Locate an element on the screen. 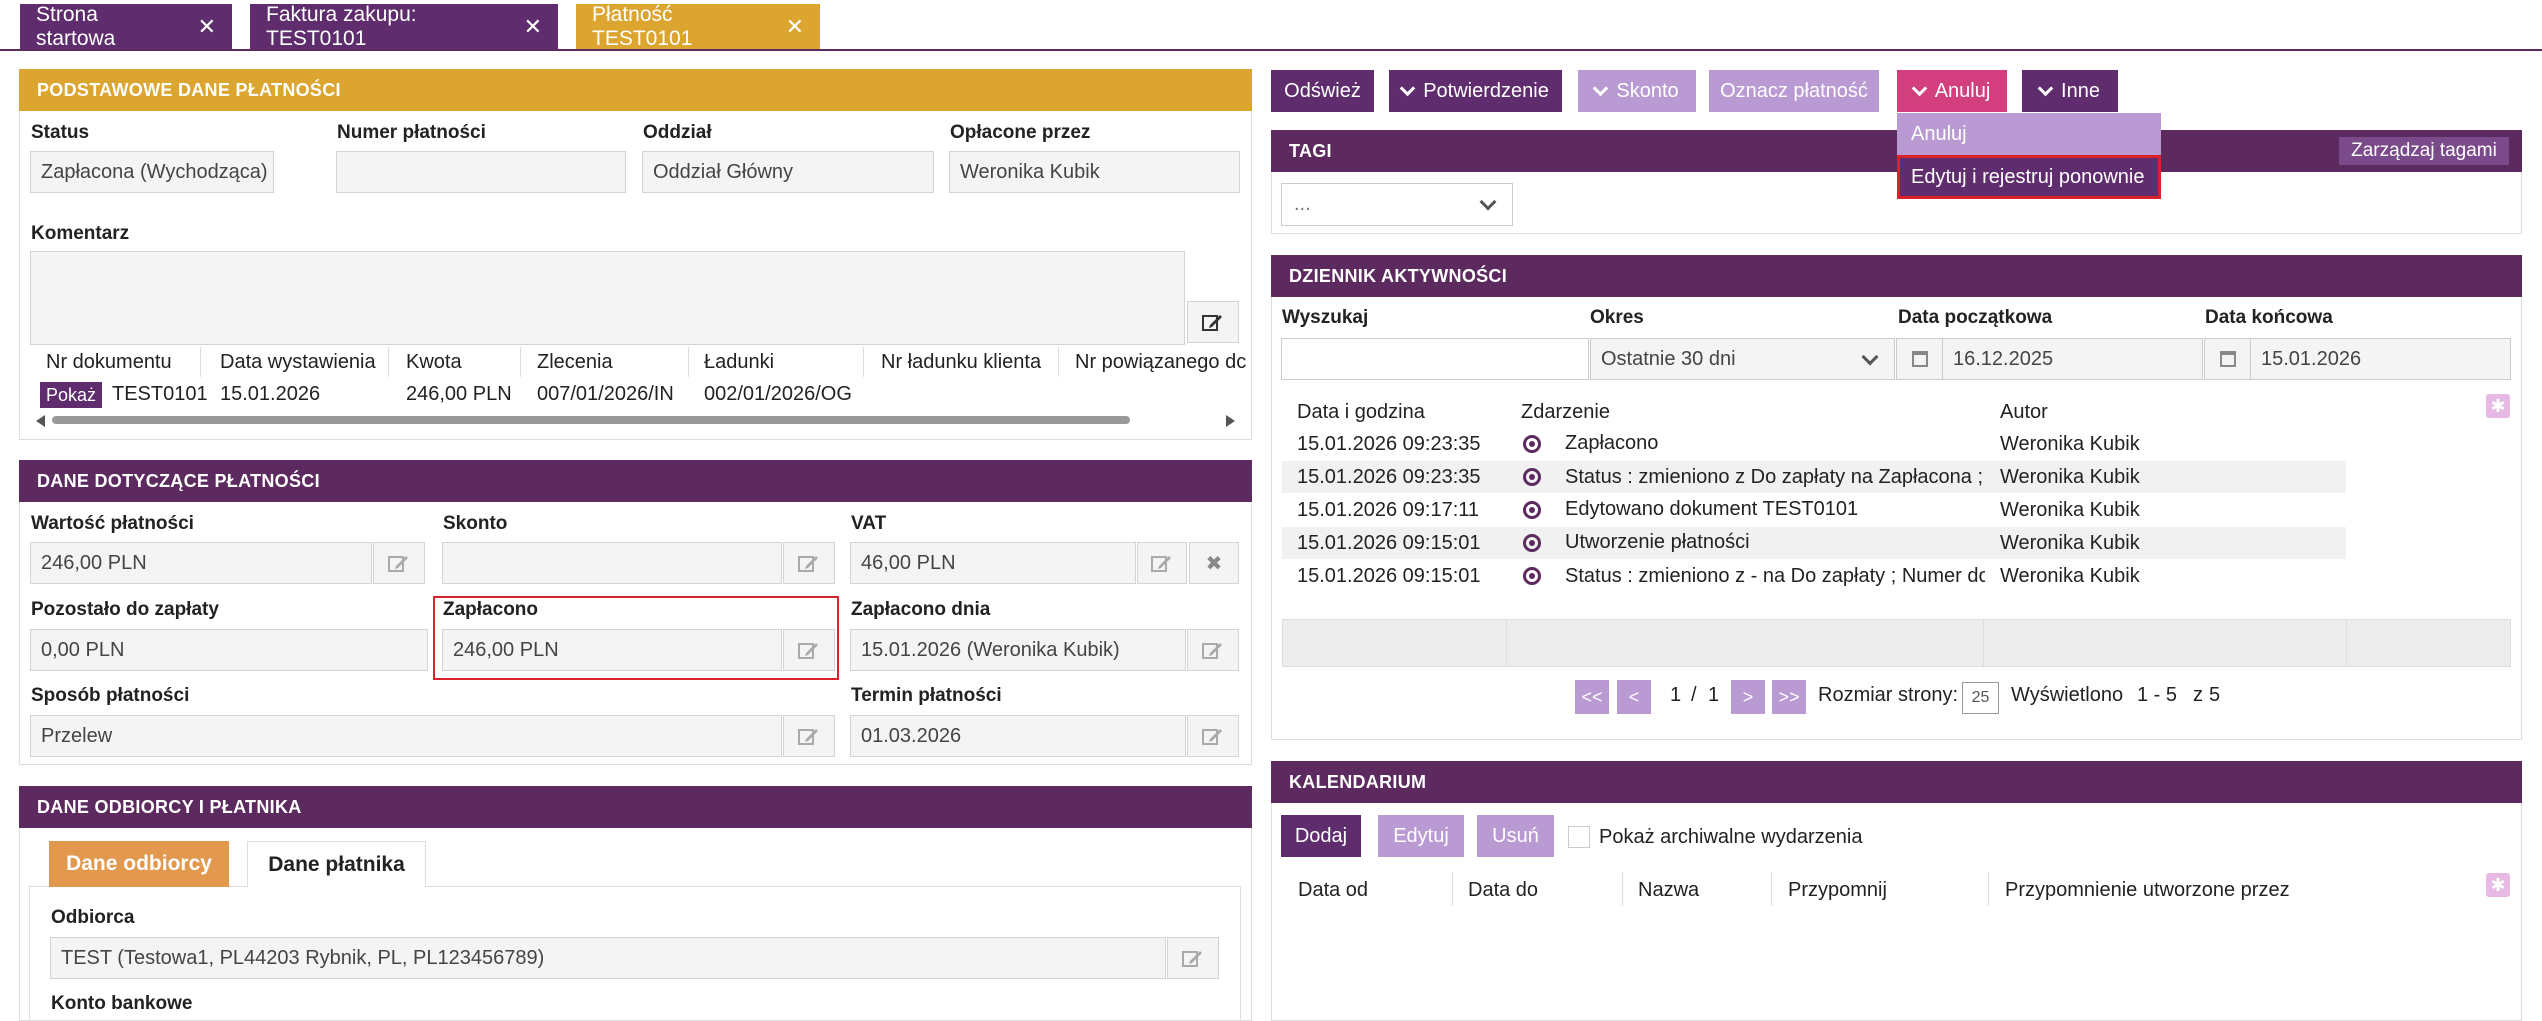 Image resolution: width=2542 pixels, height=1021 pixels. scrollbar-track is located at coordinates (636, 420).